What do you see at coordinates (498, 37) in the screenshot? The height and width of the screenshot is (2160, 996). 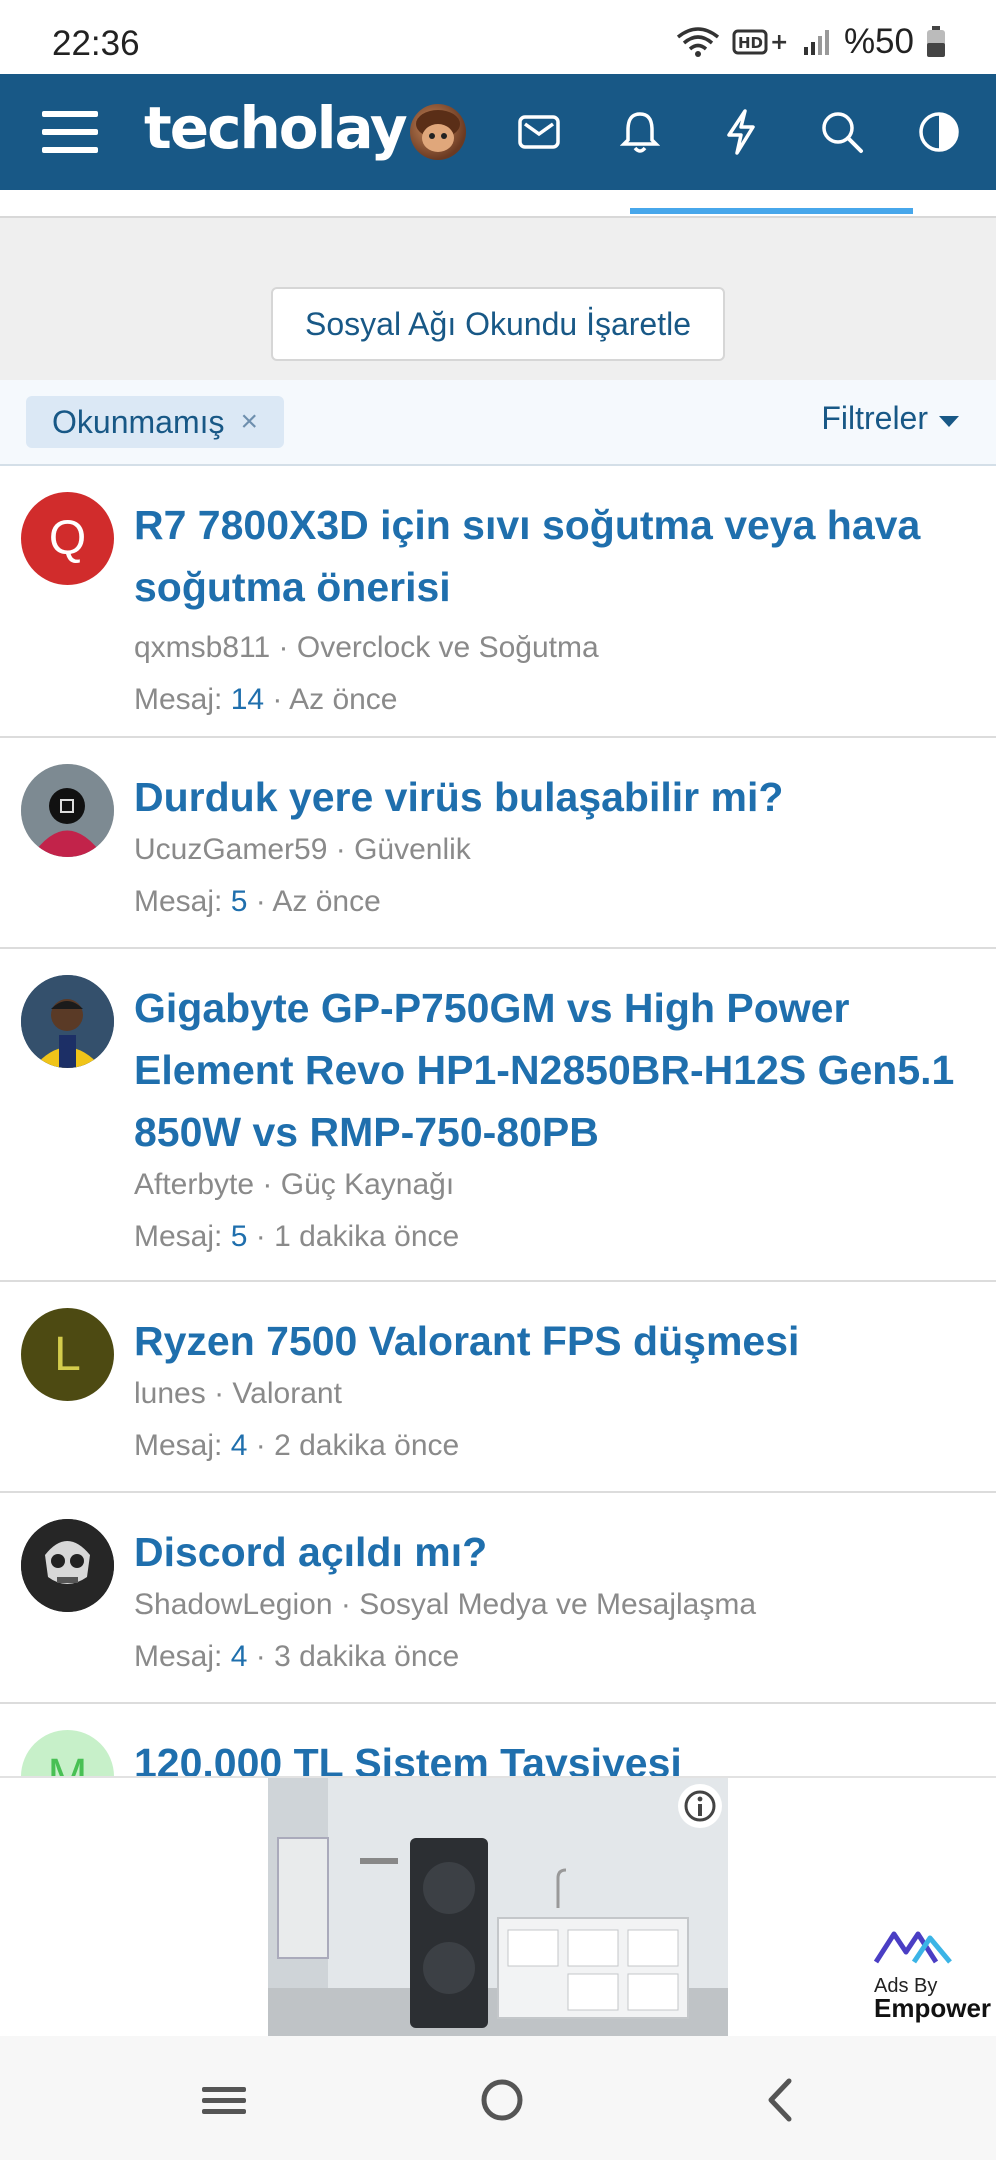 I see `status-bar: 22:36 HD + %50` at bounding box center [498, 37].